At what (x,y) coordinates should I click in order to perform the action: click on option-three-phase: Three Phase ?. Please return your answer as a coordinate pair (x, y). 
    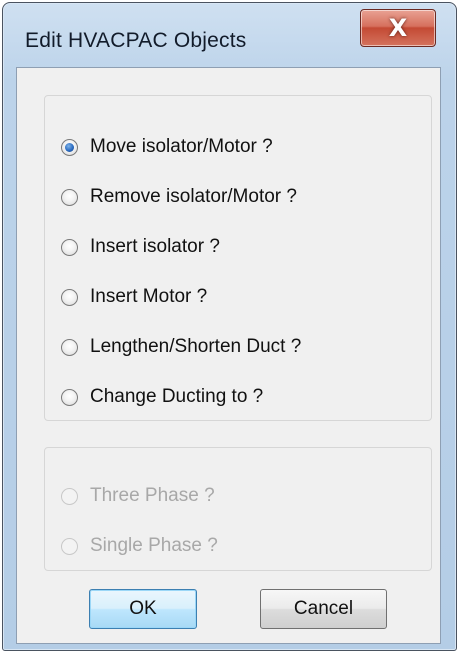
    Looking at the image, I should click on (138, 496).